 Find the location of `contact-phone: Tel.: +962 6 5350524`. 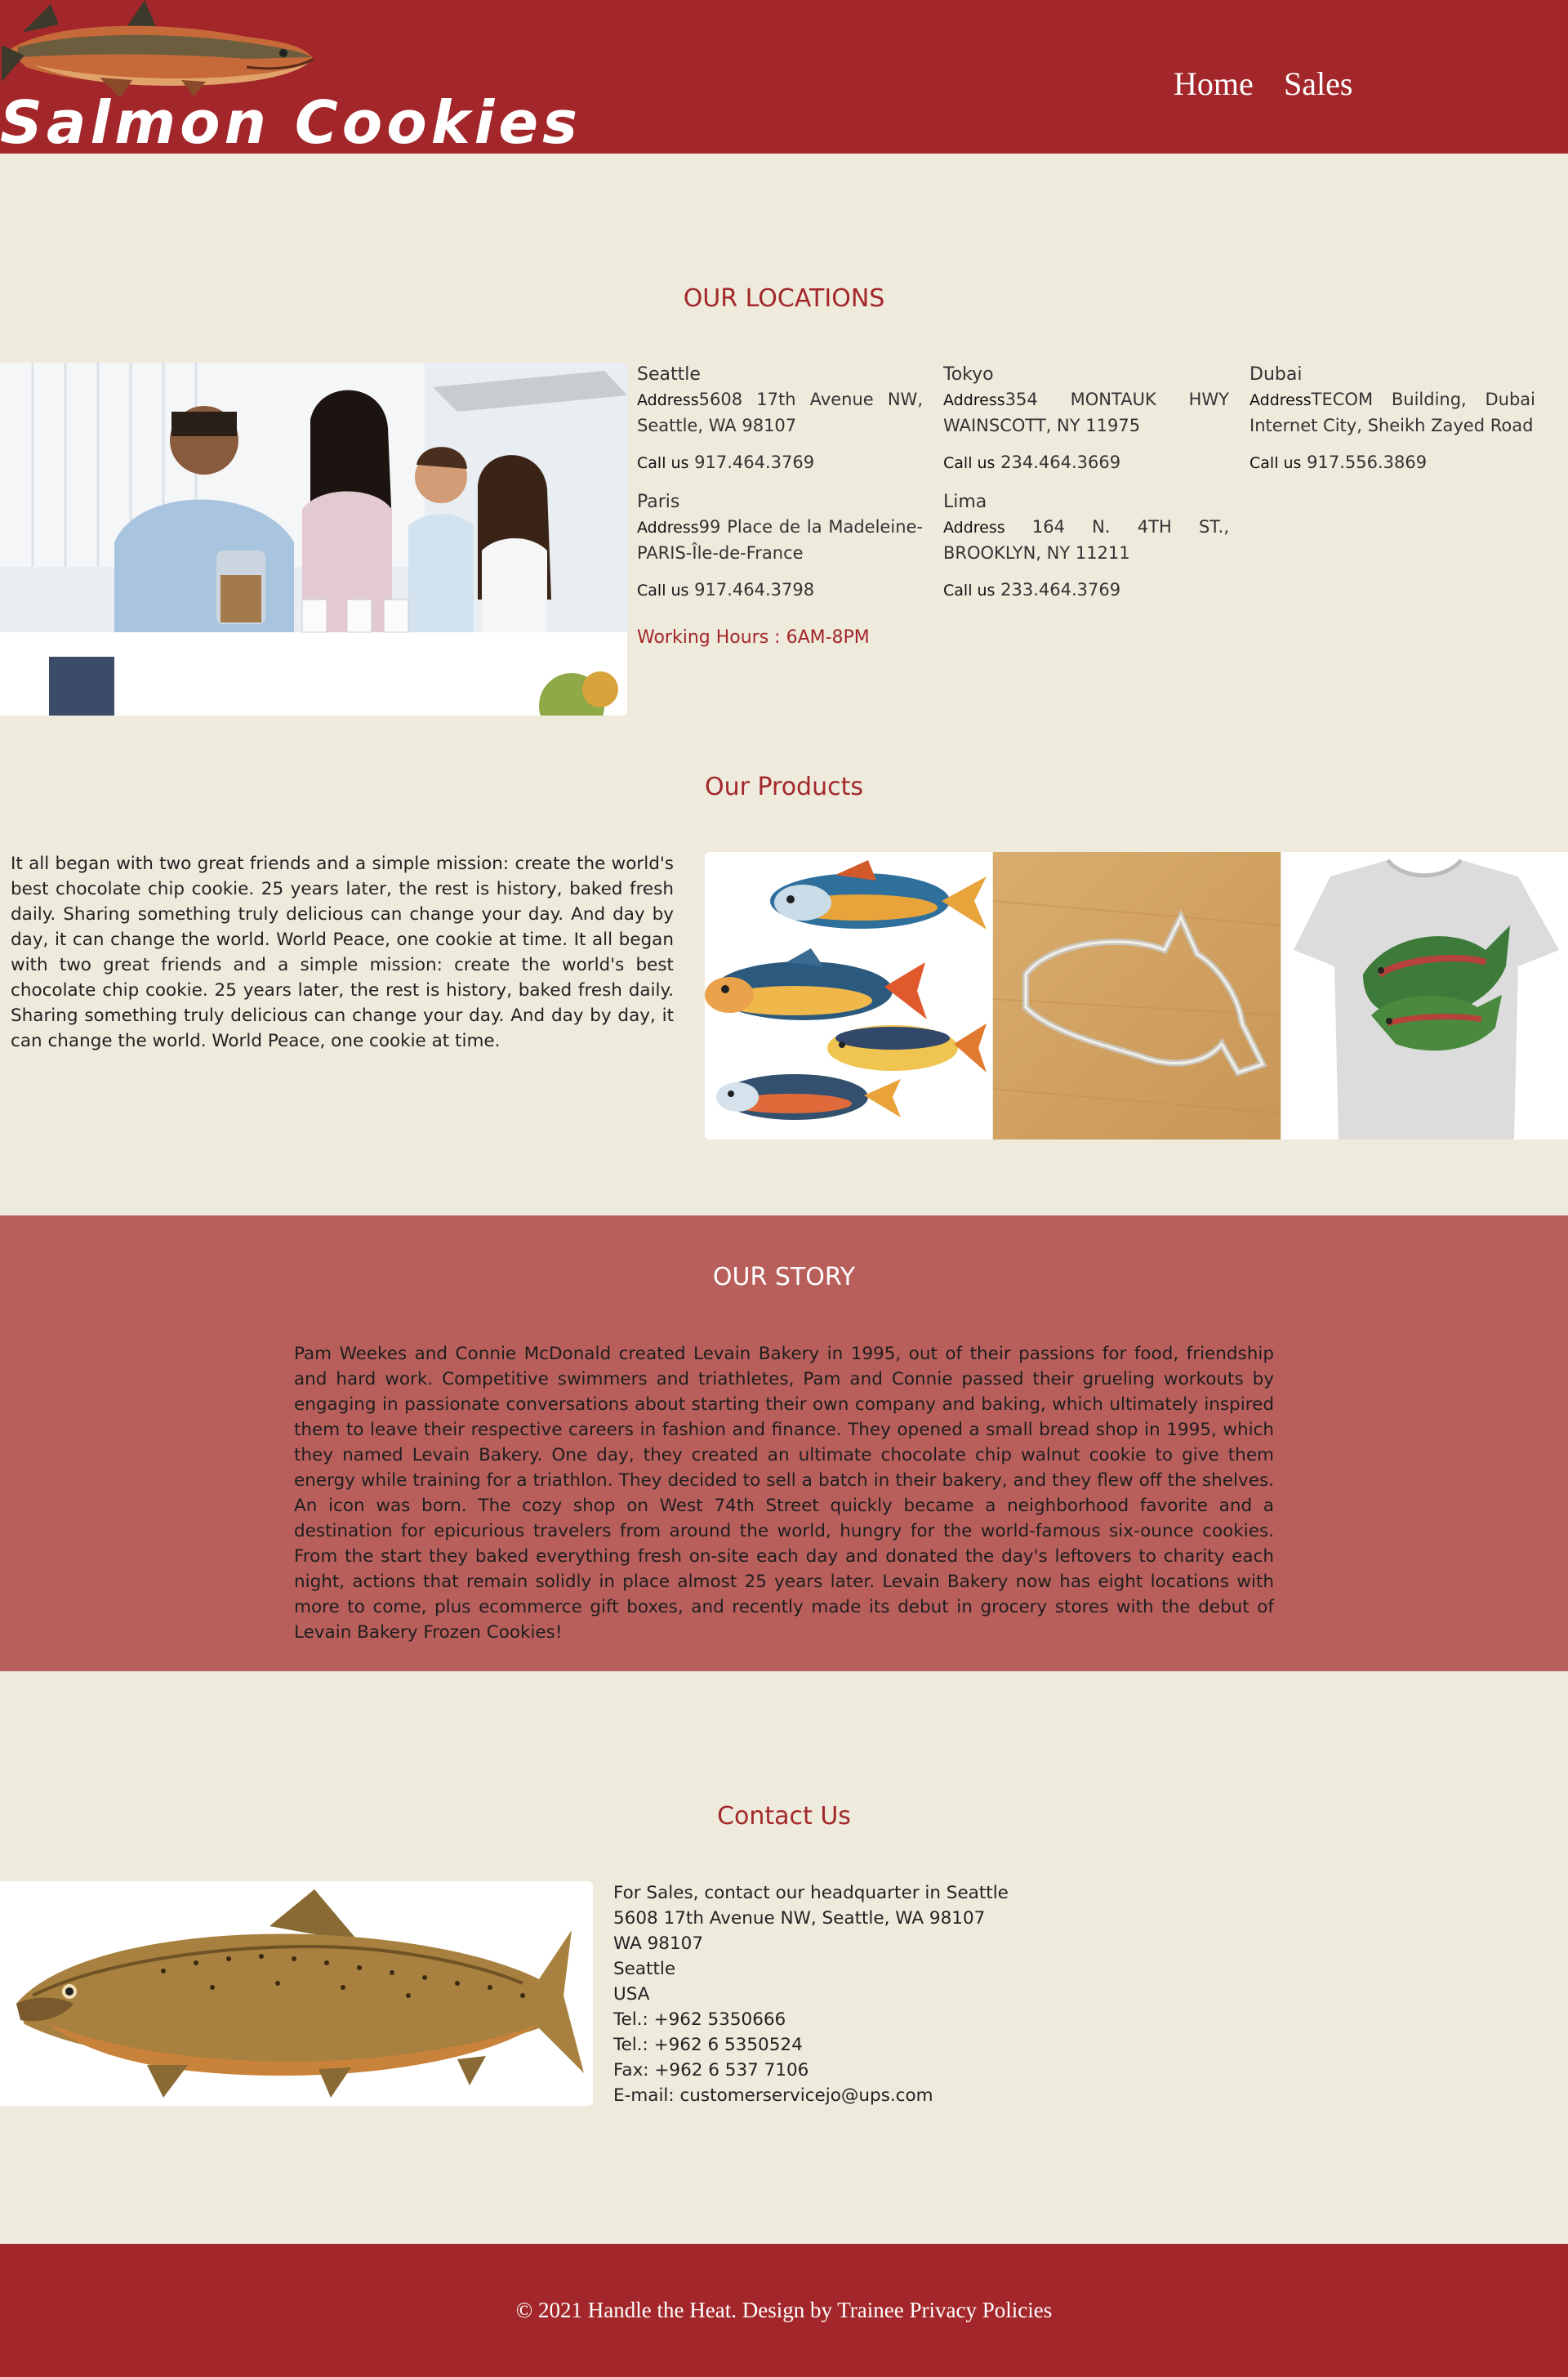

contact-phone: Tel.: +962 6 5350524 is located at coordinates (811, 2045).